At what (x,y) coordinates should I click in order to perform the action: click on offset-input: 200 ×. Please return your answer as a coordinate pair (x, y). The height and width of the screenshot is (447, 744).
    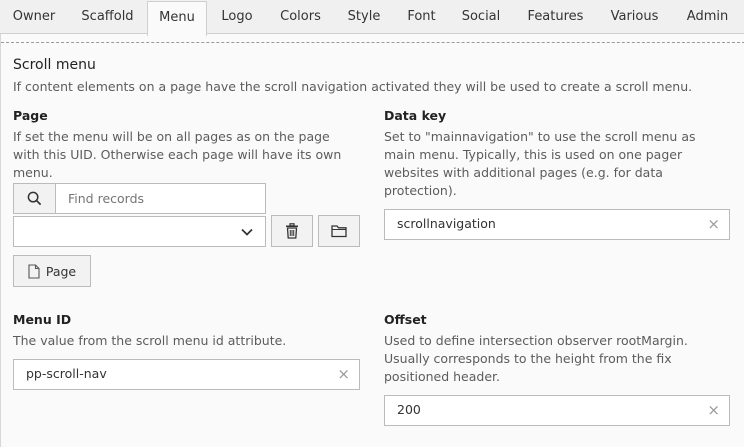
    Looking at the image, I should click on (557, 410).